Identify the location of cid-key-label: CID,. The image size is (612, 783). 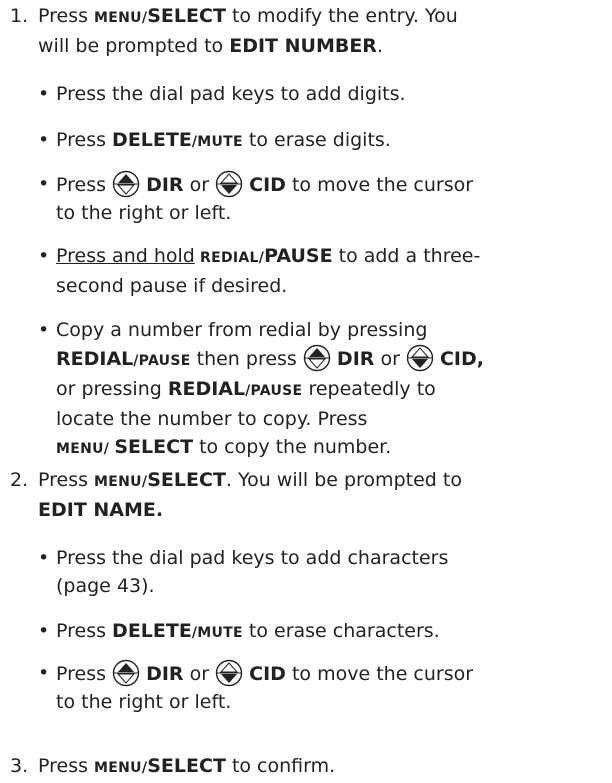
(461, 359).